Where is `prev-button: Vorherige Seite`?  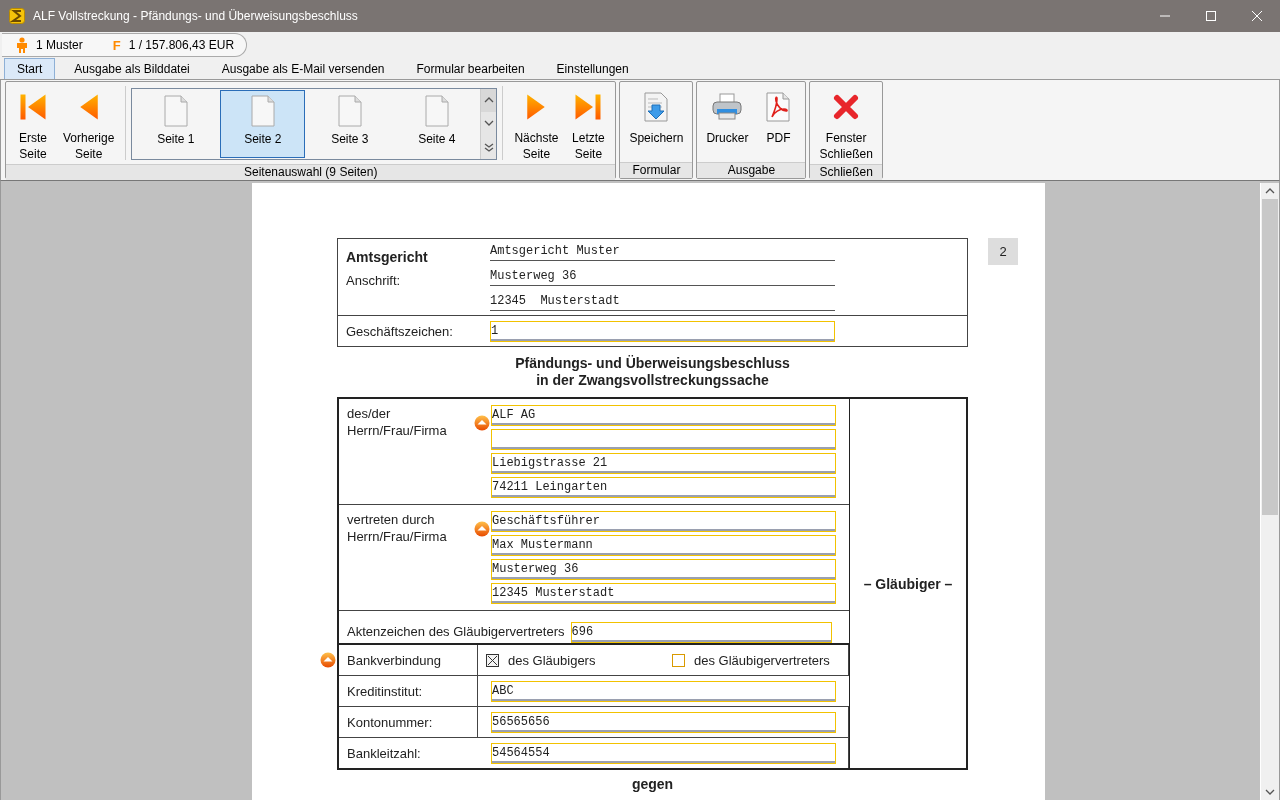
prev-button: Vorherige Seite is located at coordinates (89, 123).